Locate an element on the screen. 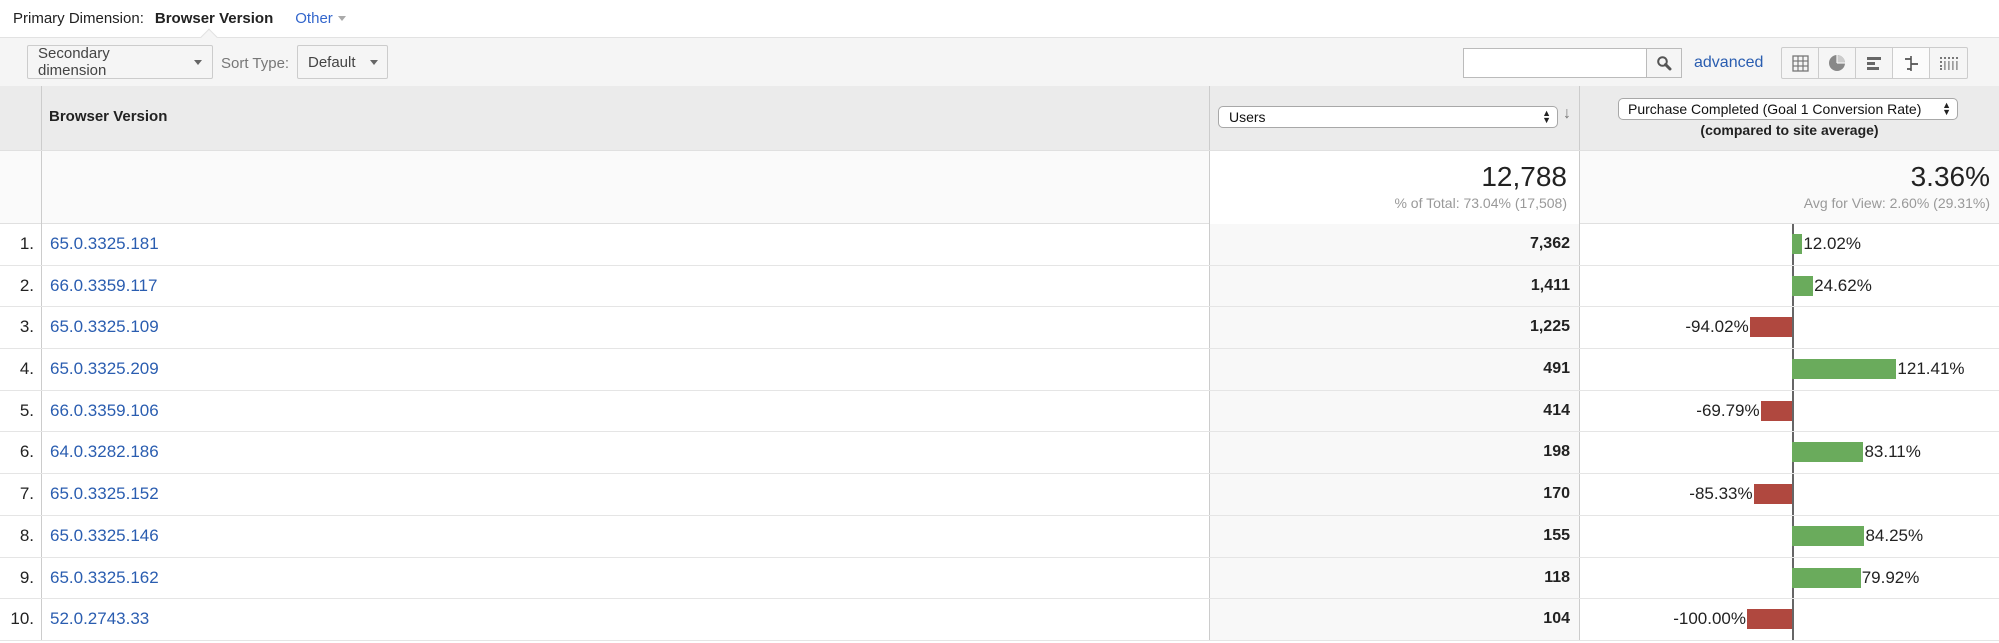 Image resolution: width=1999 pixels, height=643 pixels. row-users-value: 7,362 is located at coordinates (1395, 244).